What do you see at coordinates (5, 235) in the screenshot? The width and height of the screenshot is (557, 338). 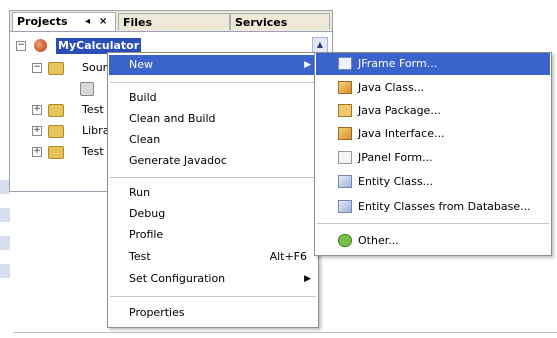 I see `background-stripes` at bounding box center [5, 235].